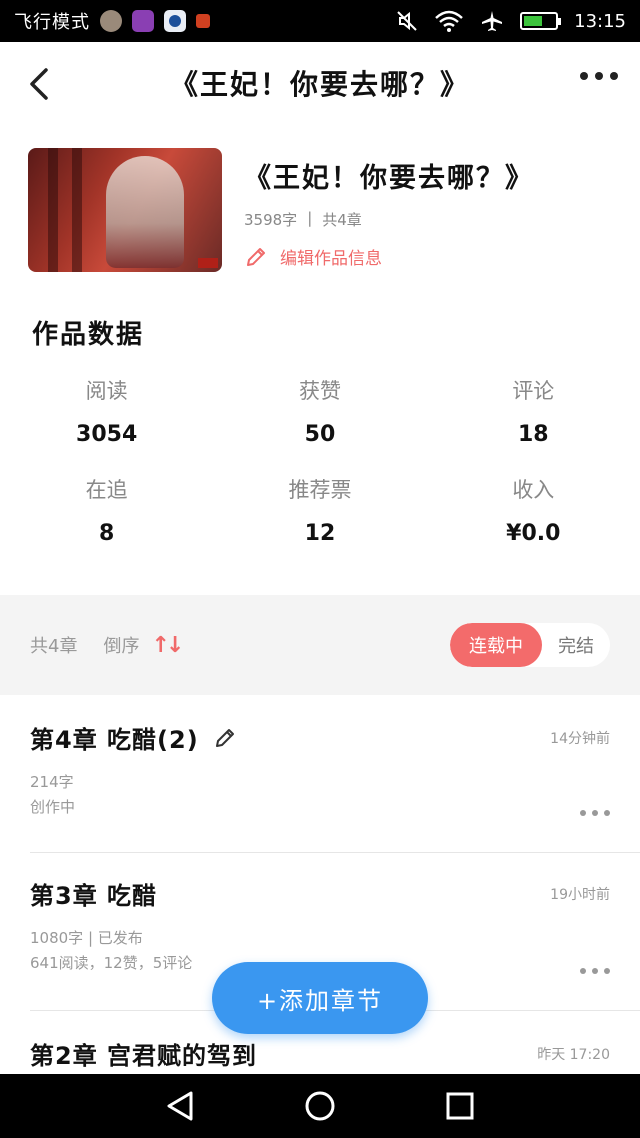  I want to click on sort-order-button: 倒序, so click(121, 645).